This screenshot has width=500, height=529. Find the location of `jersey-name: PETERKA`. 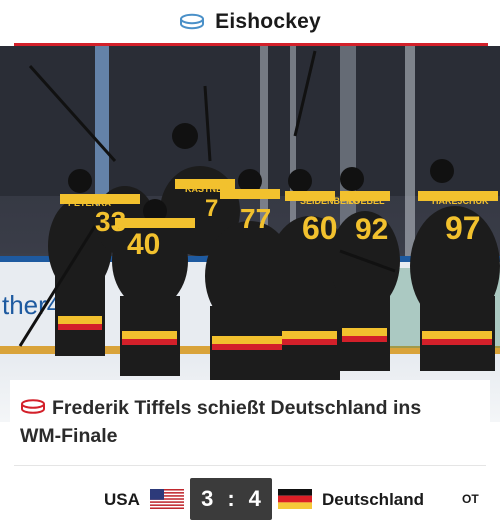

jersey-name: PETERKA is located at coordinates (90, 203).